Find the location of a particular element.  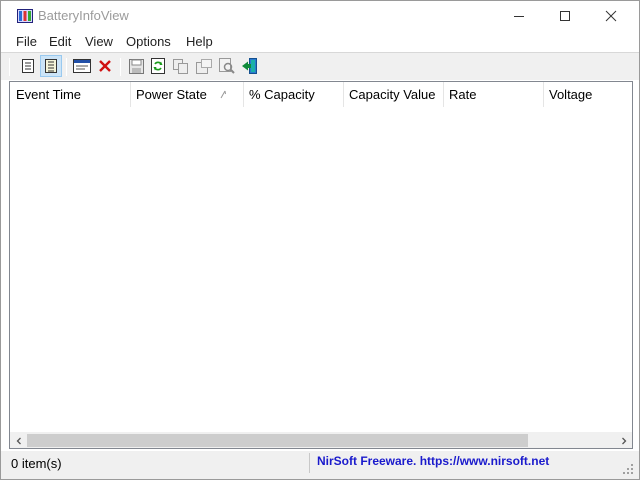

options-icon is located at coordinates (204, 66).